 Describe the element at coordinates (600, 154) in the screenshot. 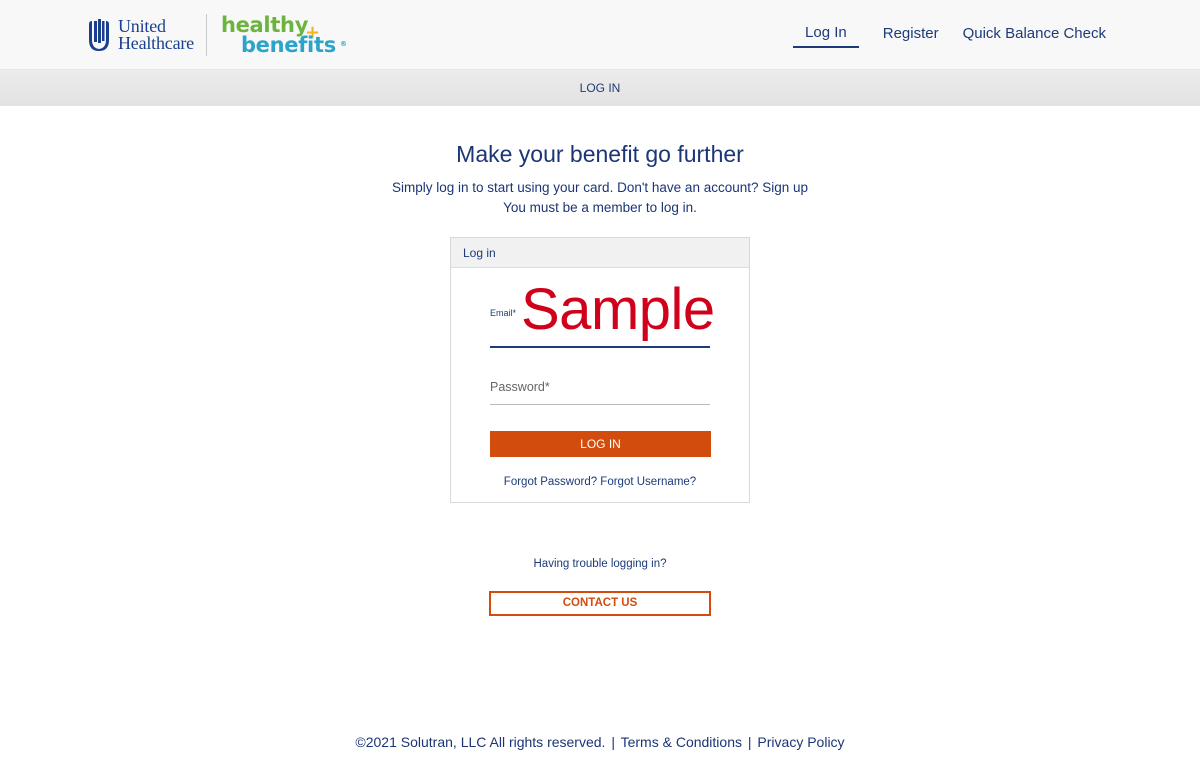

I see `page-title: Make your benefit go further` at that location.